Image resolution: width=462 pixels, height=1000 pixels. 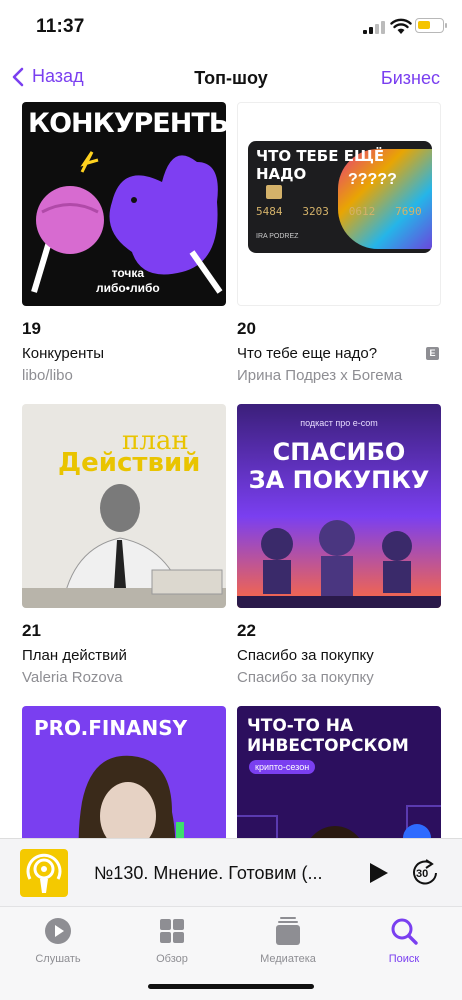 I want to click on artwork-card-name: IRA PODREZ, so click(x=277, y=236).